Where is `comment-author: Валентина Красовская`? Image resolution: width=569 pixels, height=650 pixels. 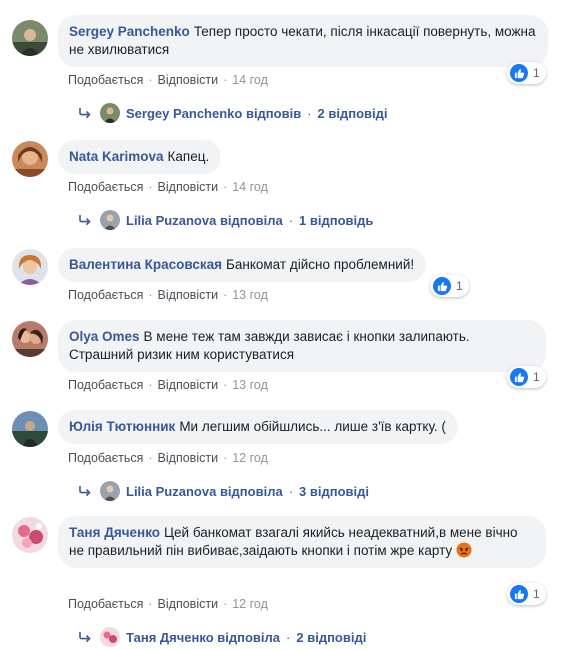 comment-author: Валентина Красовская is located at coordinates (145, 264).